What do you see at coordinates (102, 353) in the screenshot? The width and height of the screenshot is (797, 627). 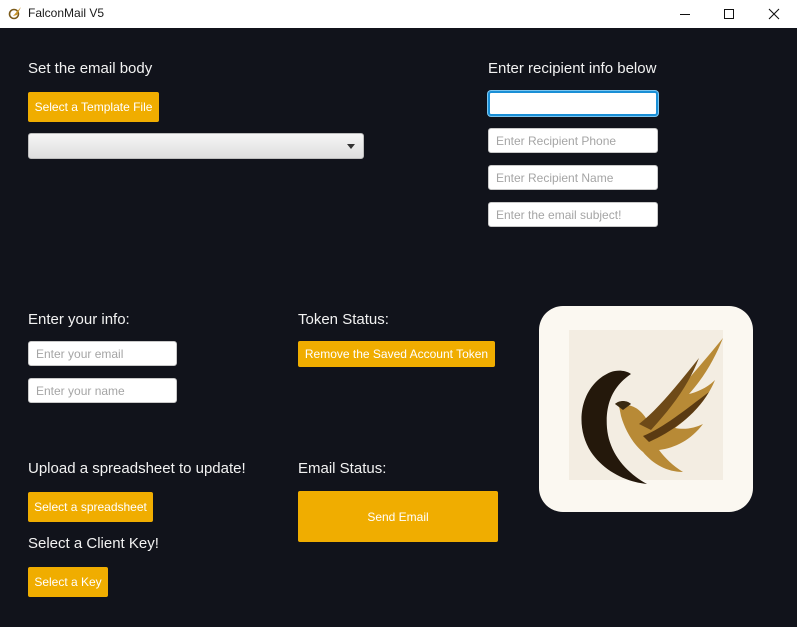 I see `your-email-field` at bounding box center [102, 353].